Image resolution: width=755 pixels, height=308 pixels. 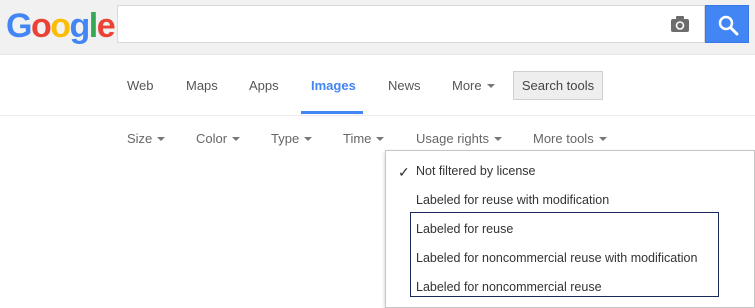 What do you see at coordinates (333, 85) in the screenshot?
I see `tab-images: Images` at bounding box center [333, 85].